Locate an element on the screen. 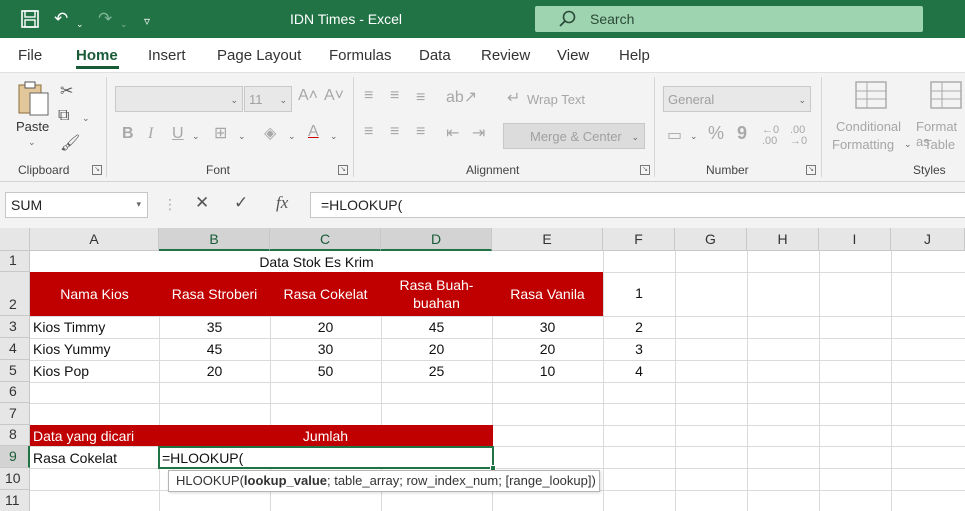 The image size is (965, 511). row-header-10: 10 is located at coordinates (15, 479).